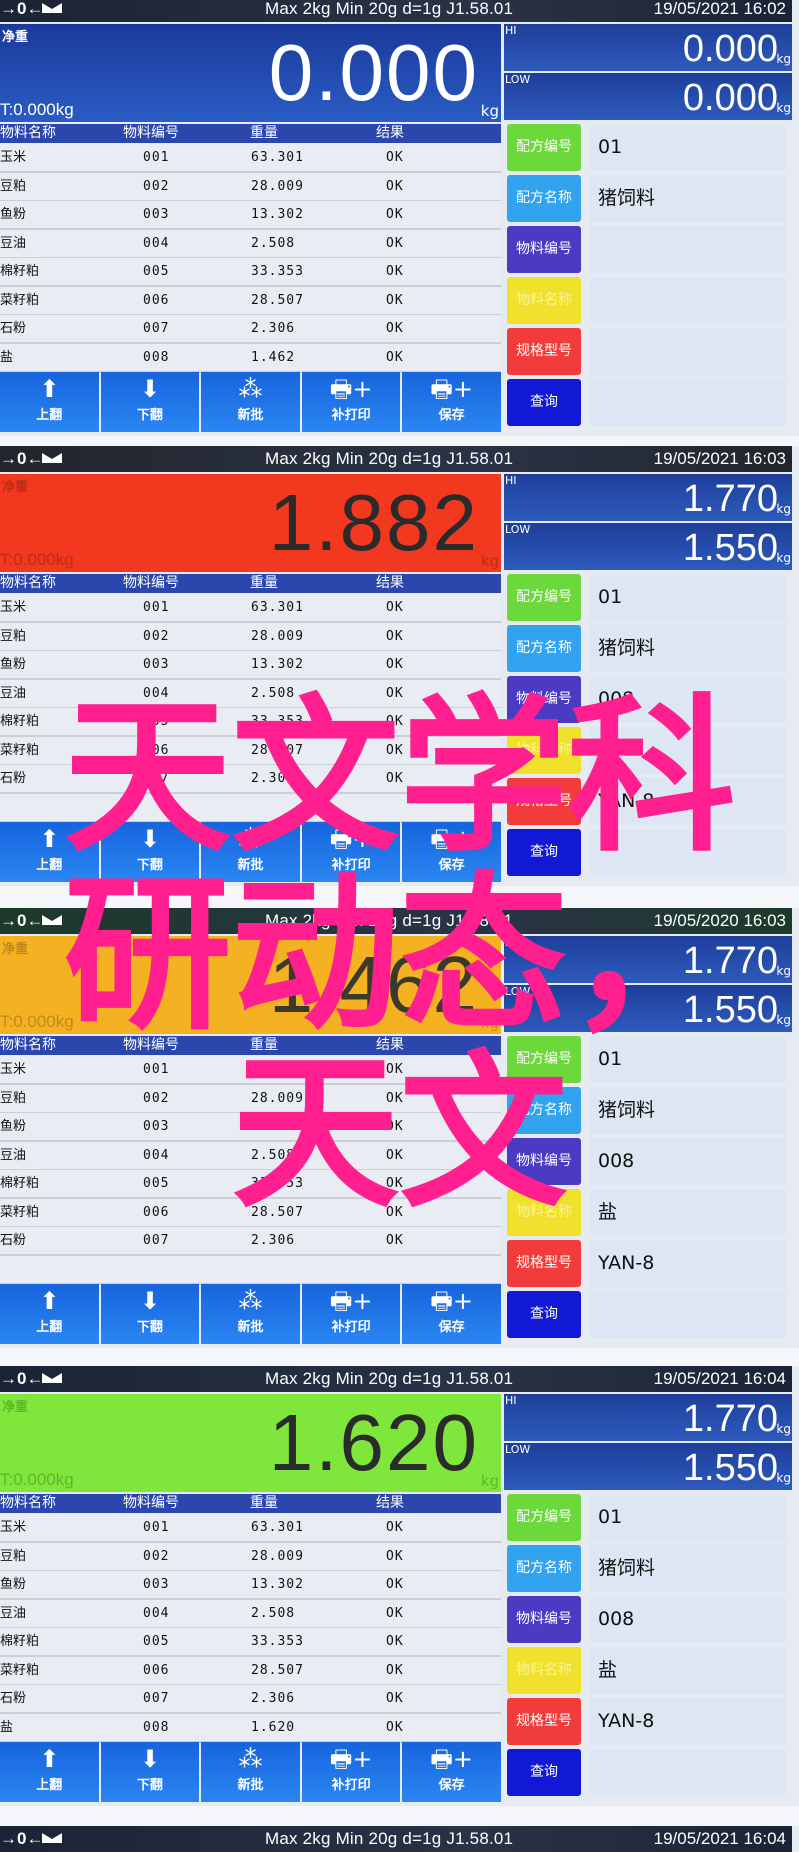 Image resolution: width=799 pixels, height=1852 pixels. I want to click on material-code: 003, so click(156, 1584).